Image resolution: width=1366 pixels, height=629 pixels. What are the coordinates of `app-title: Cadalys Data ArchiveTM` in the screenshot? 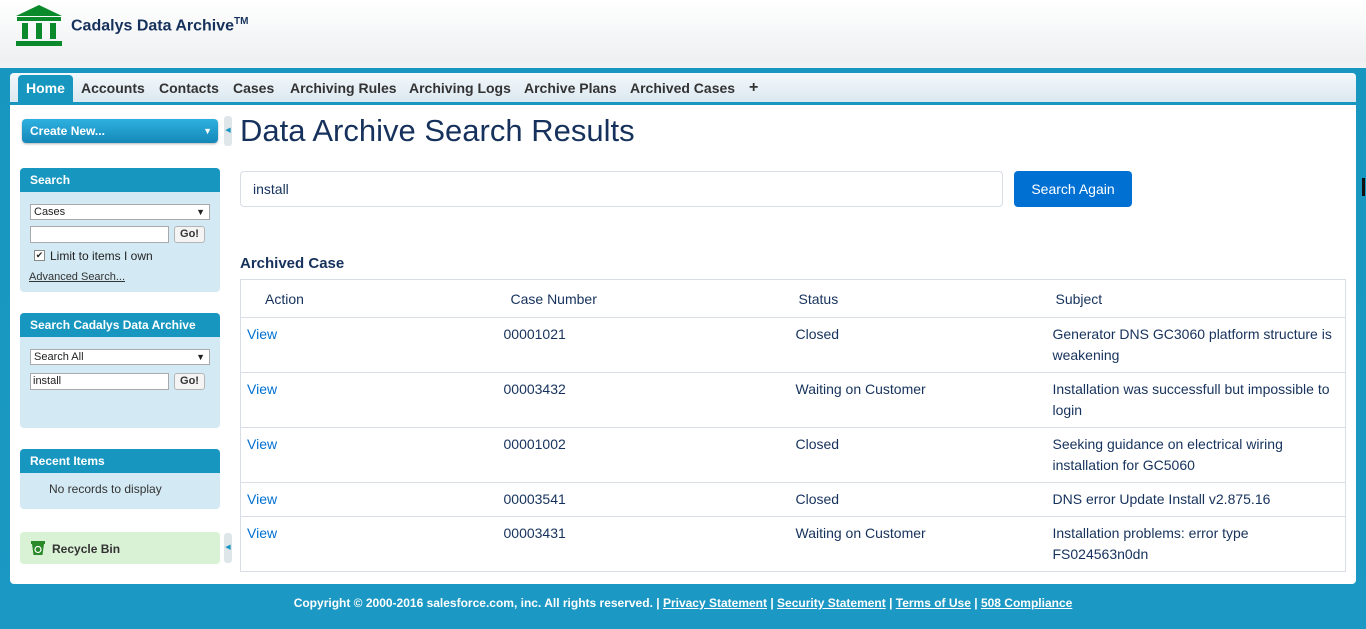 It's located at (160, 25).